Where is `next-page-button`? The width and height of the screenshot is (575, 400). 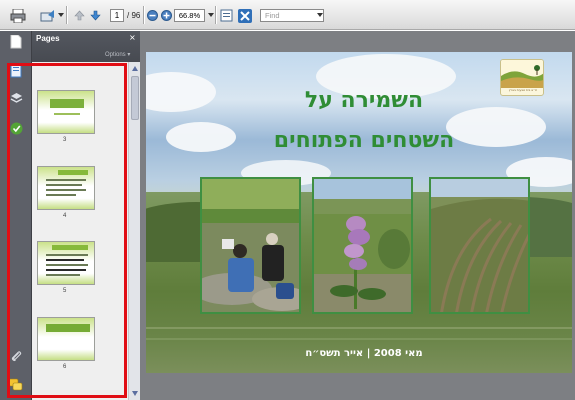
next-page-button is located at coordinates (95, 15).